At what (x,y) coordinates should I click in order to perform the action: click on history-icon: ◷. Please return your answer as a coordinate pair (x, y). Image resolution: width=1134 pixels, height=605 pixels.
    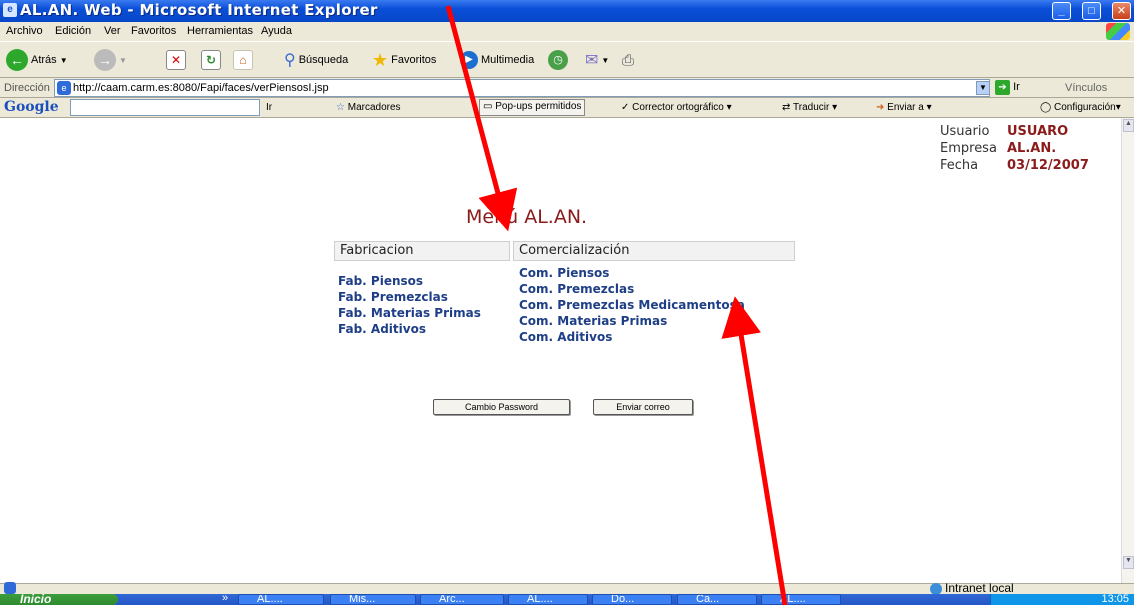
    Looking at the image, I should click on (558, 60).